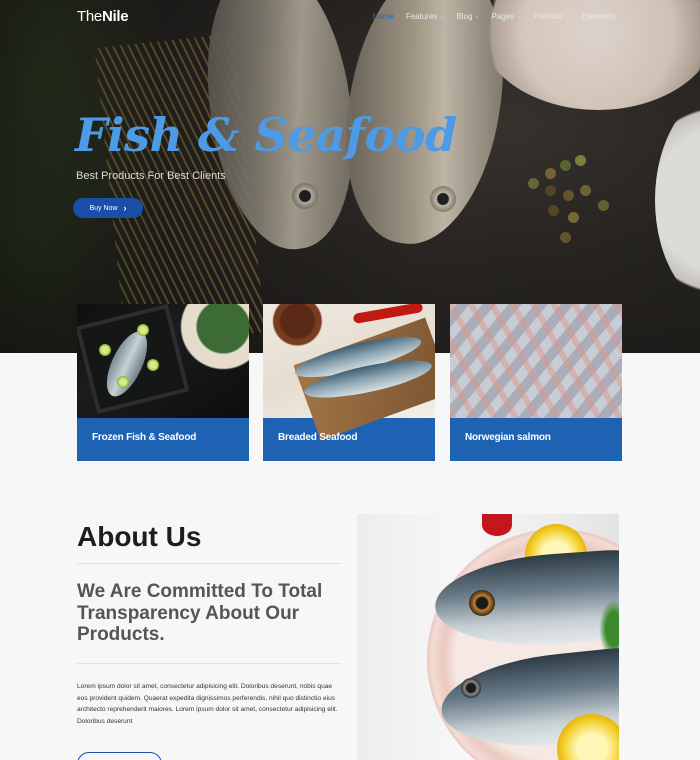 The height and width of the screenshot is (760, 700). I want to click on about-read-more-button, so click(119, 756).